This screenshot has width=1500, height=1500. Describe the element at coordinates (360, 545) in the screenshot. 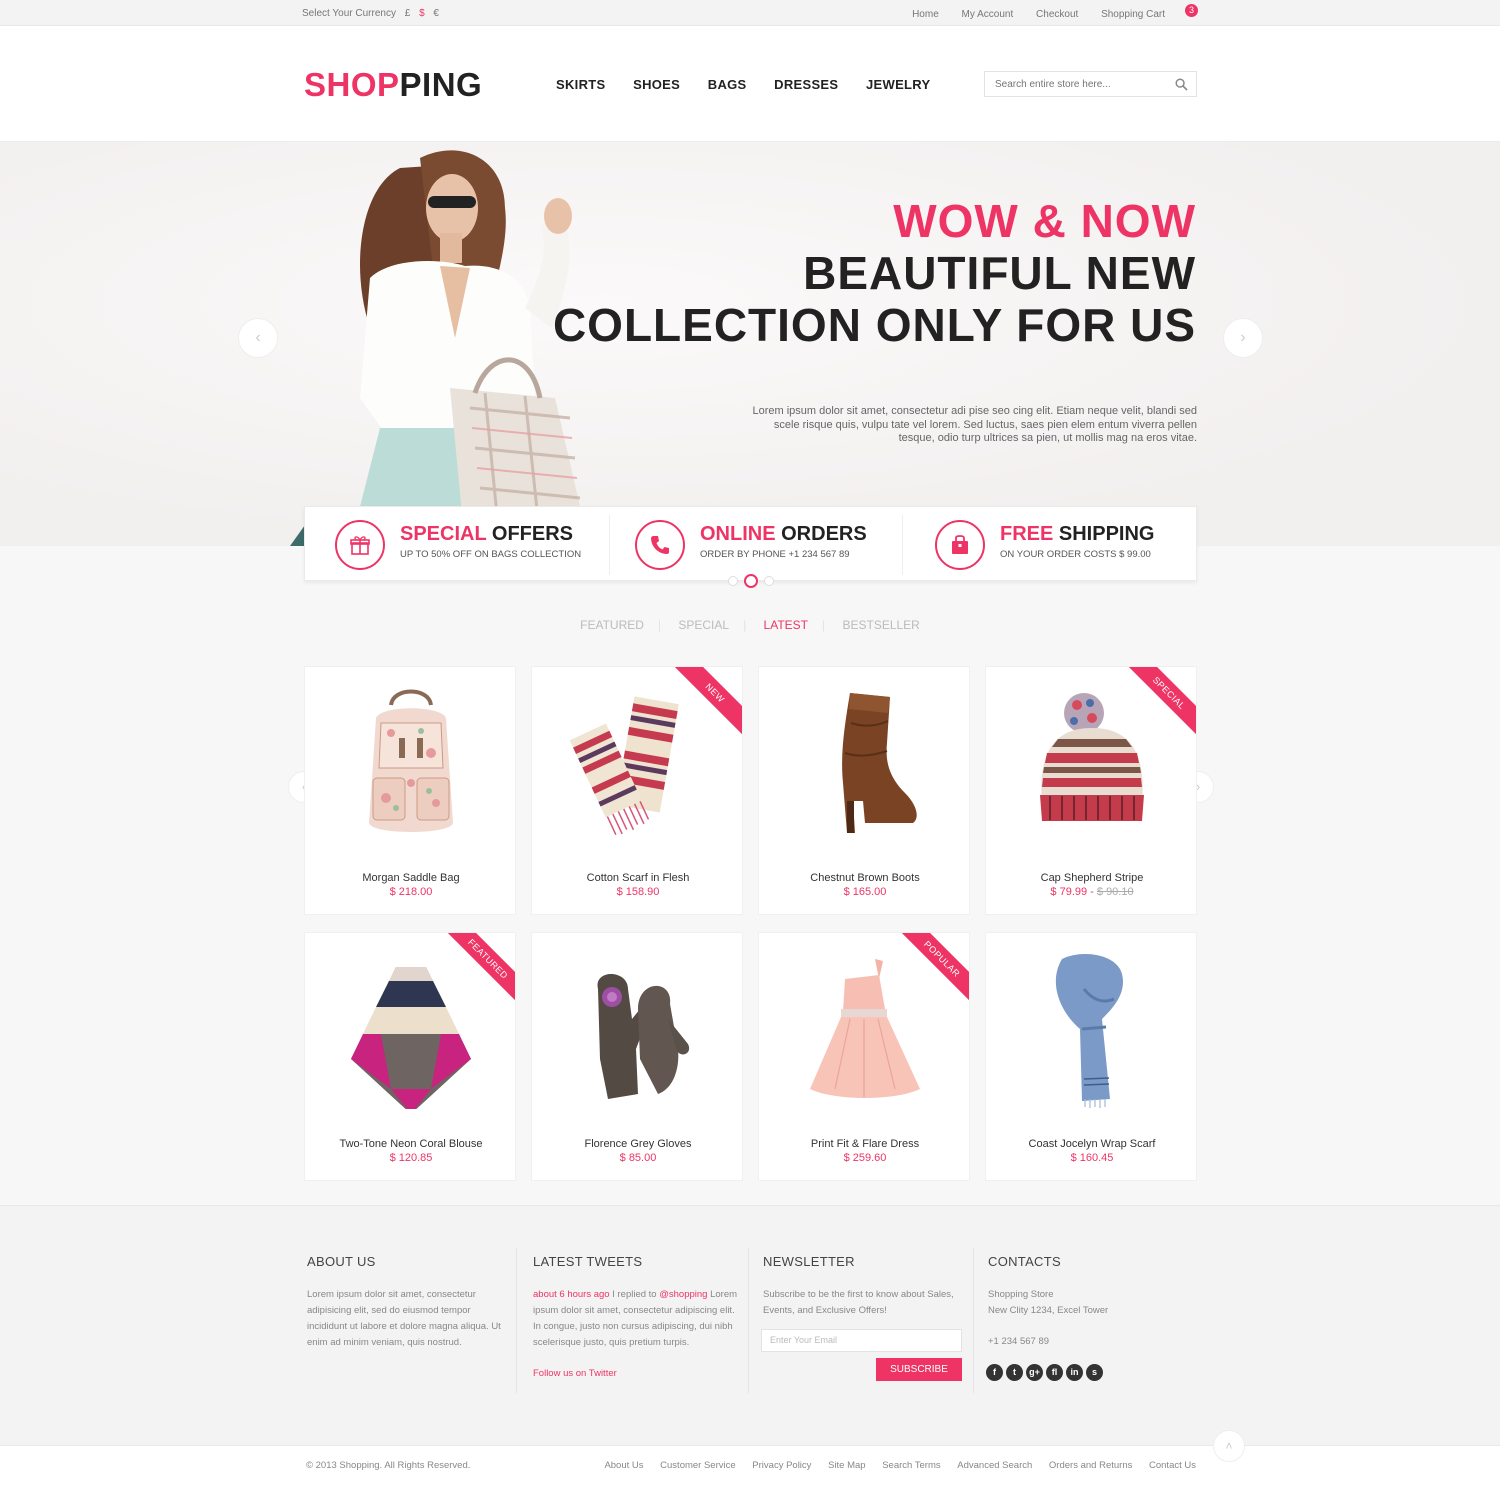

I see `gift-icon` at that location.